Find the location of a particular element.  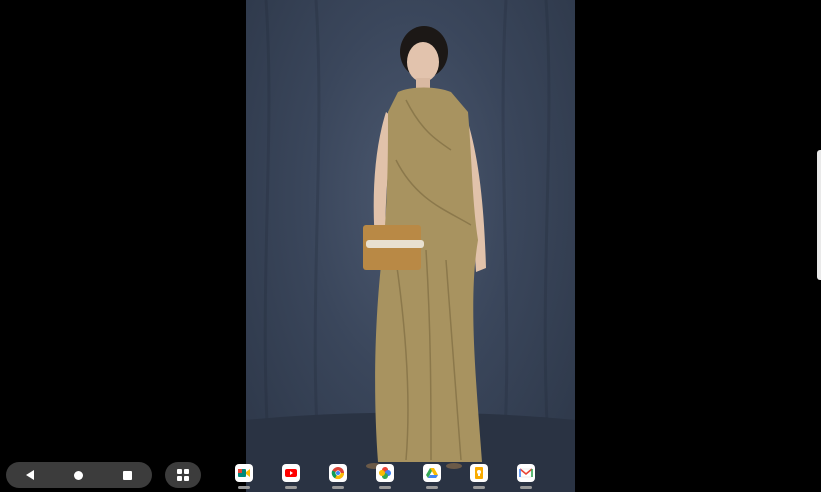

chrome-icon is located at coordinates (337, 473).